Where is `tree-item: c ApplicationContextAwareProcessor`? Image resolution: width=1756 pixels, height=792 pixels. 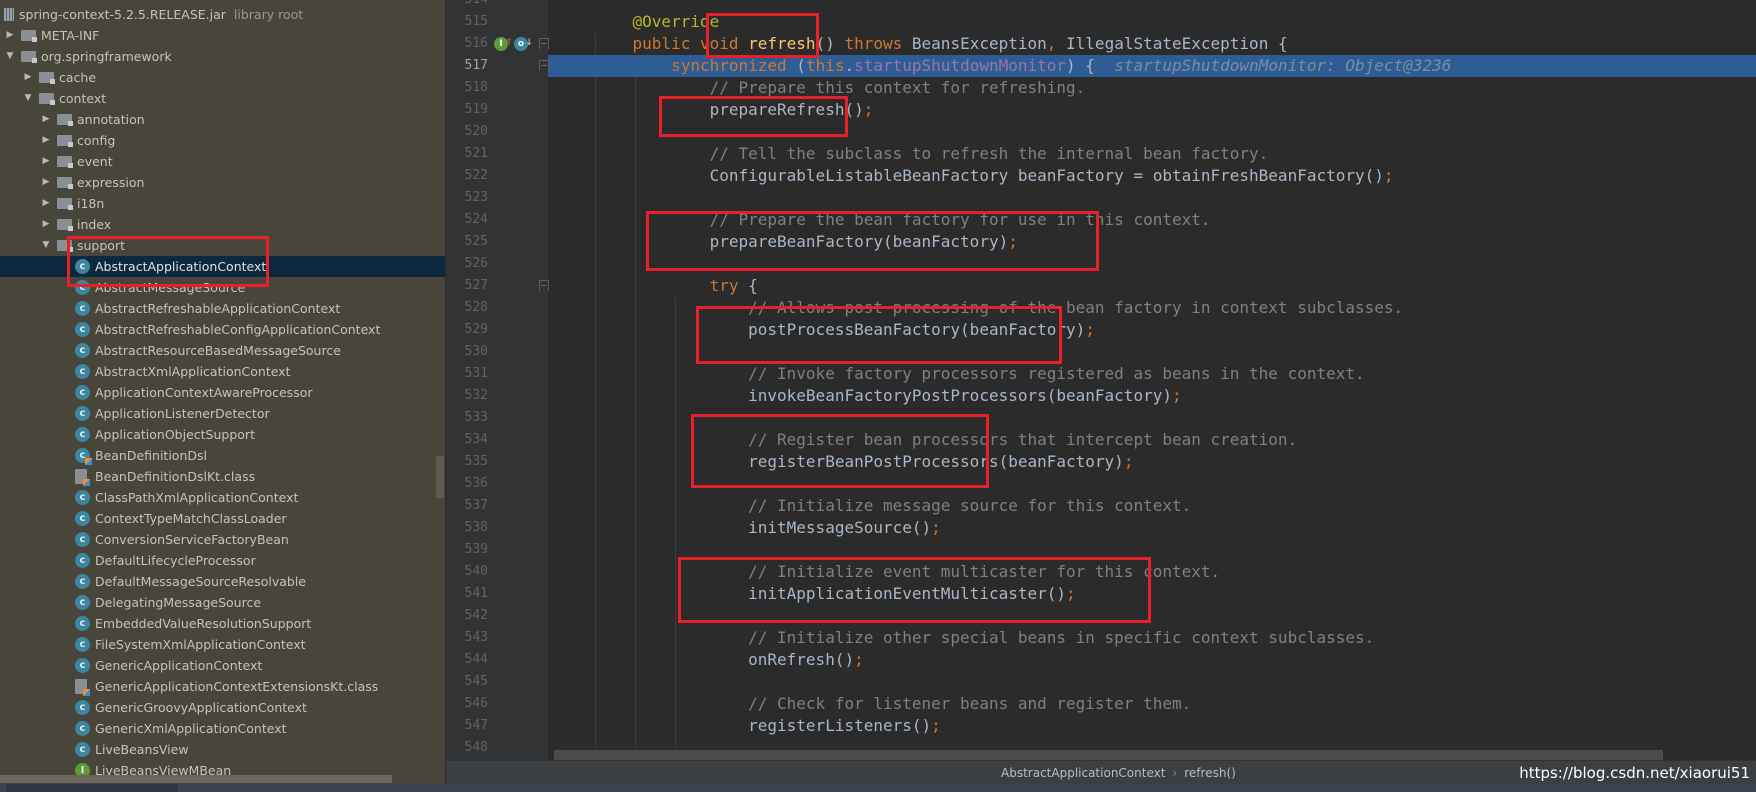
tree-item: c ApplicationContextAwareProcessor is located at coordinates (223, 392).